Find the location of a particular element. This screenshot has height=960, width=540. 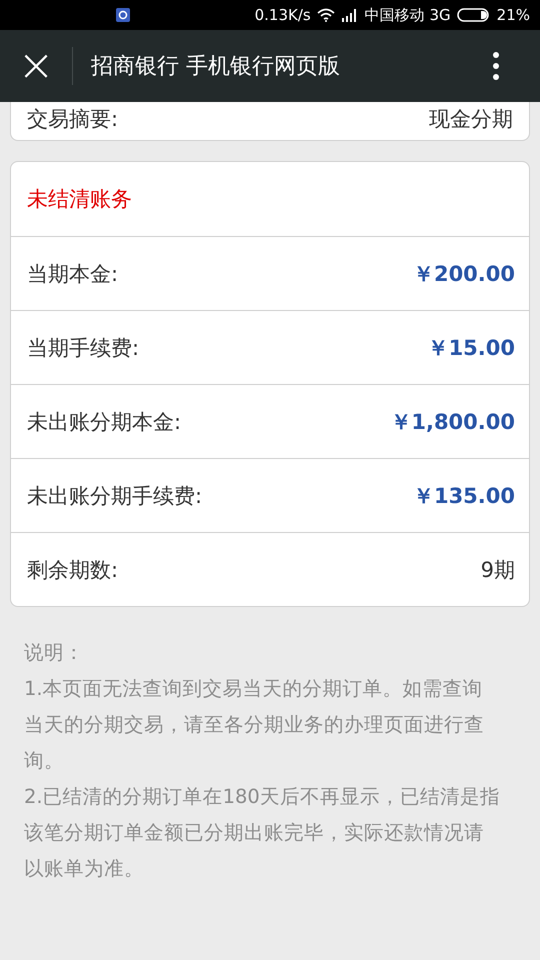

amount-value: ￥15.00 is located at coordinates (471, 348).